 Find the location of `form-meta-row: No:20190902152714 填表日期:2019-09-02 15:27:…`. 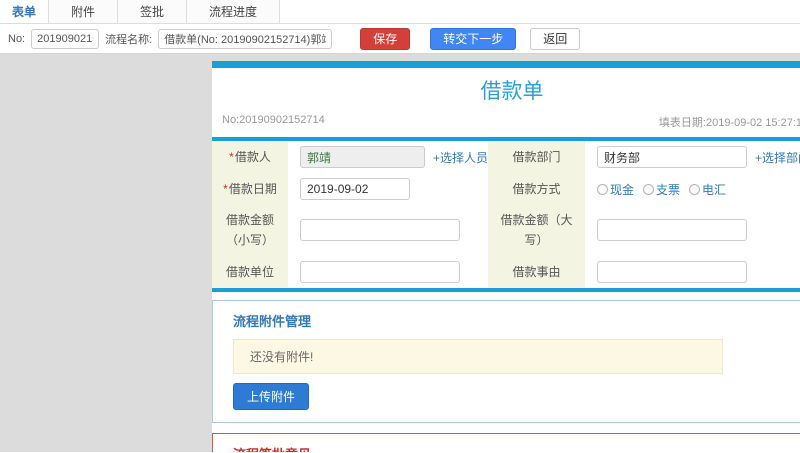

form-meta-row: No:20190902152714 填表日期:2019-09-02 15:27:… is located at coordinates (506, 122).